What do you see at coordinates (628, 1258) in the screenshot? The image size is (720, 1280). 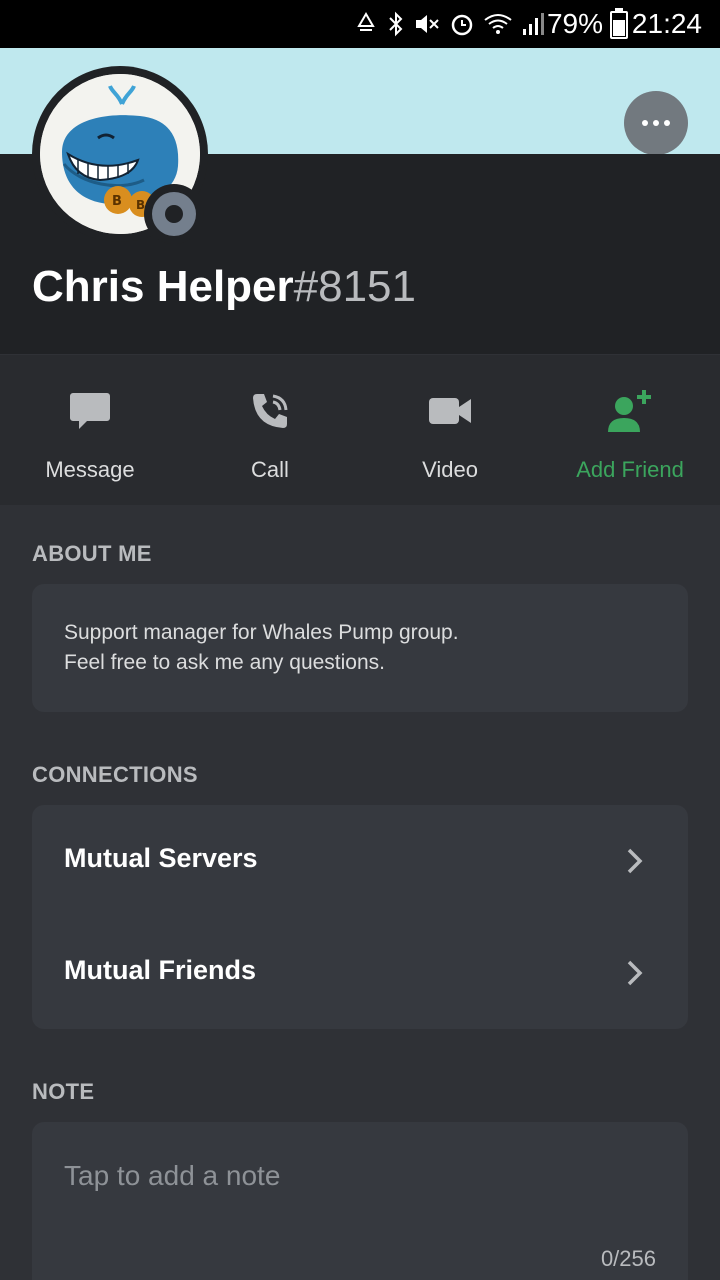 I see `note-char-counter: 0/256` at bounding box center [628, 1258].